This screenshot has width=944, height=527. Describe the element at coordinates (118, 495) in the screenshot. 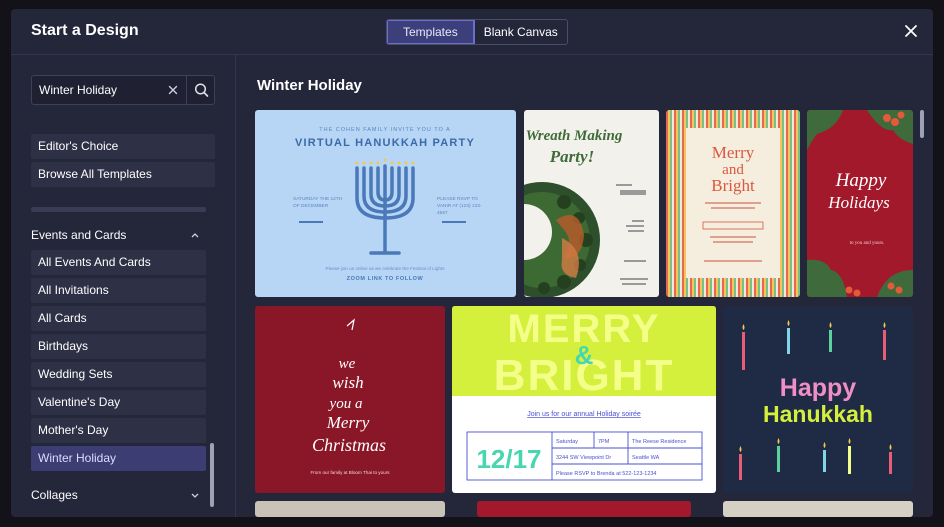

I see `section-collages: Collages` at that location.